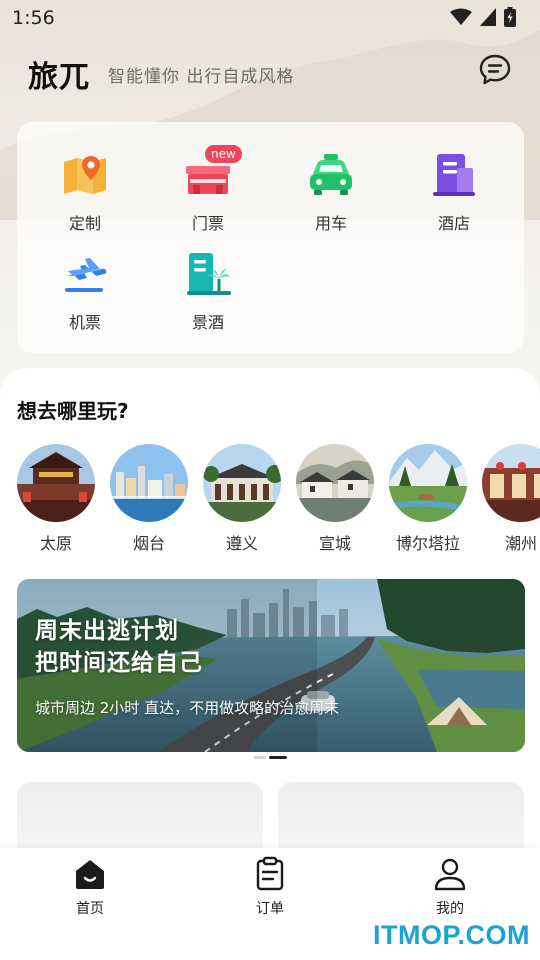  Describe the element at coordinates (450, 874) in the screenshot. I see `profile-icon` at that location.